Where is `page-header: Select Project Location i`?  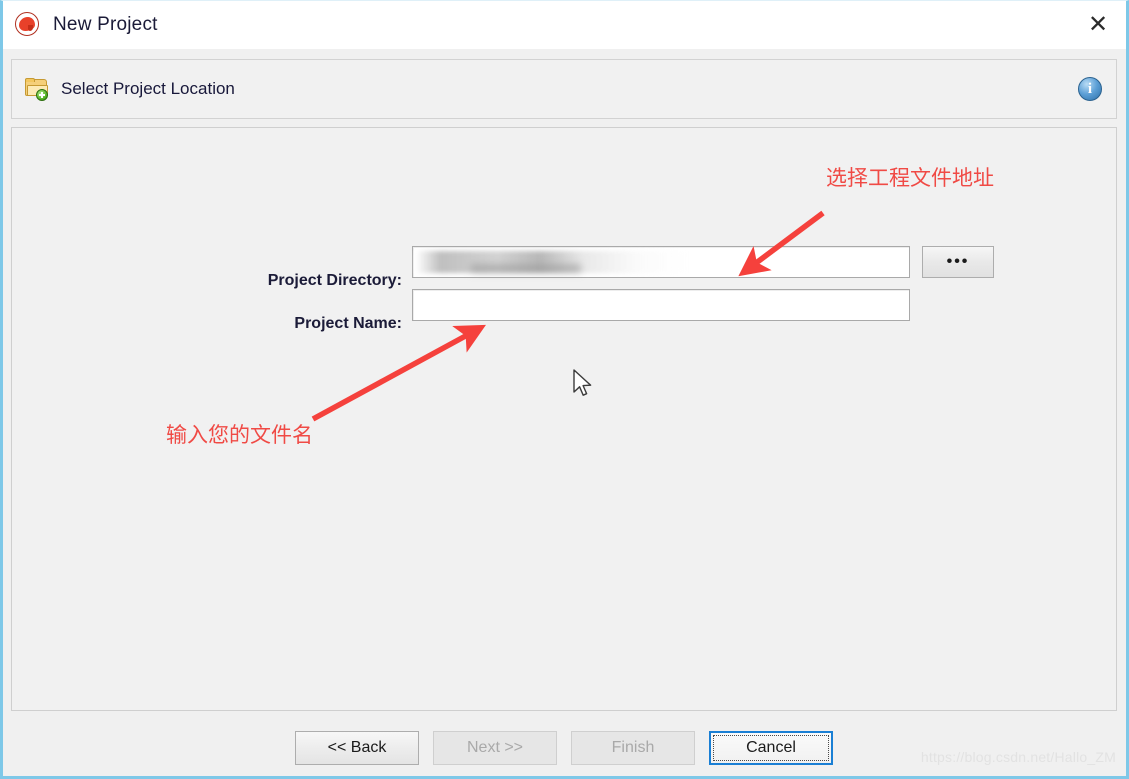
page-header: Select Project Location i is located at coordinates (564, 89).